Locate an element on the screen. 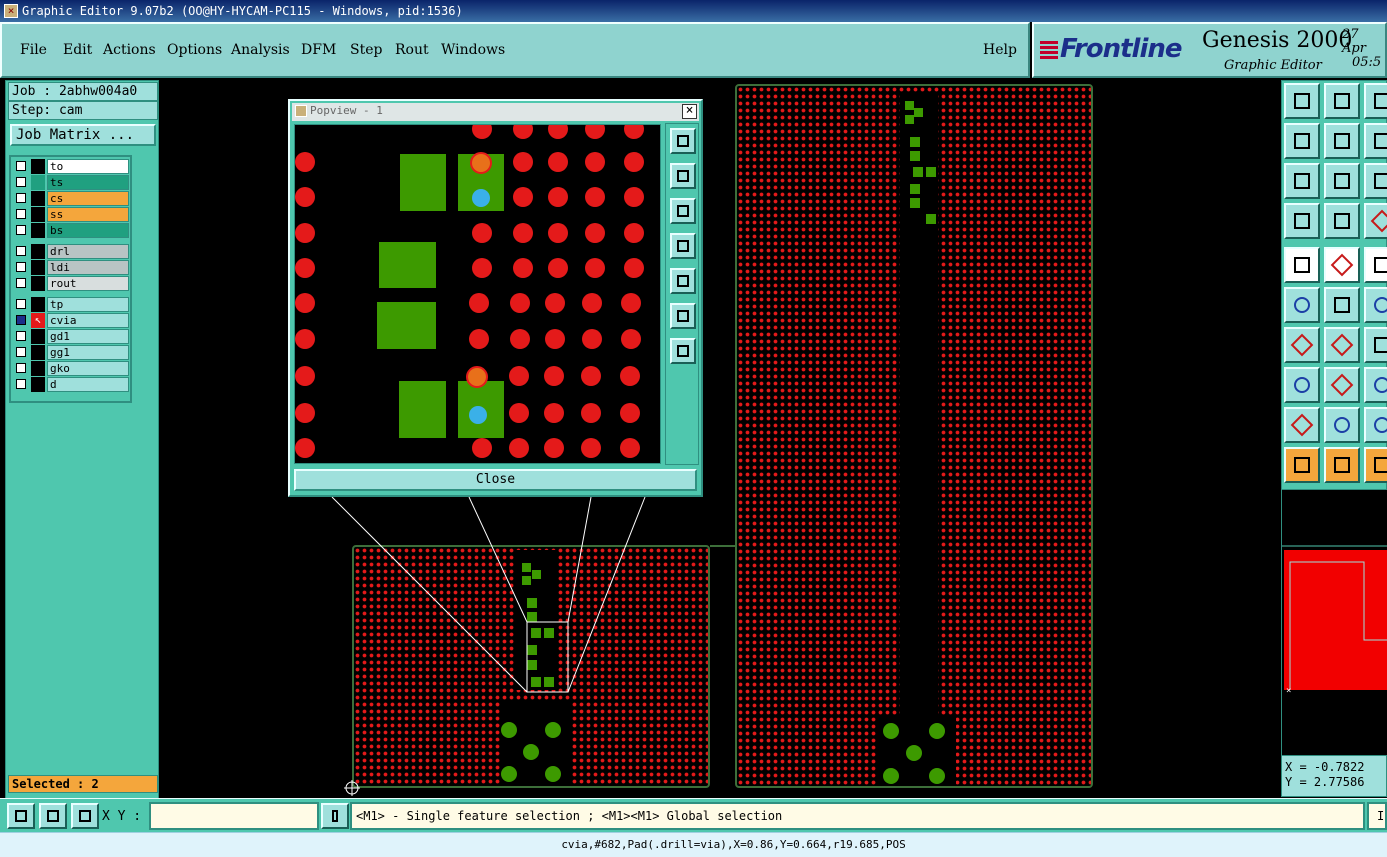 The width and height of the screenshot is (1387, 857). coord-y: Y = 2.77586 is located at coordinates (1325, 782).